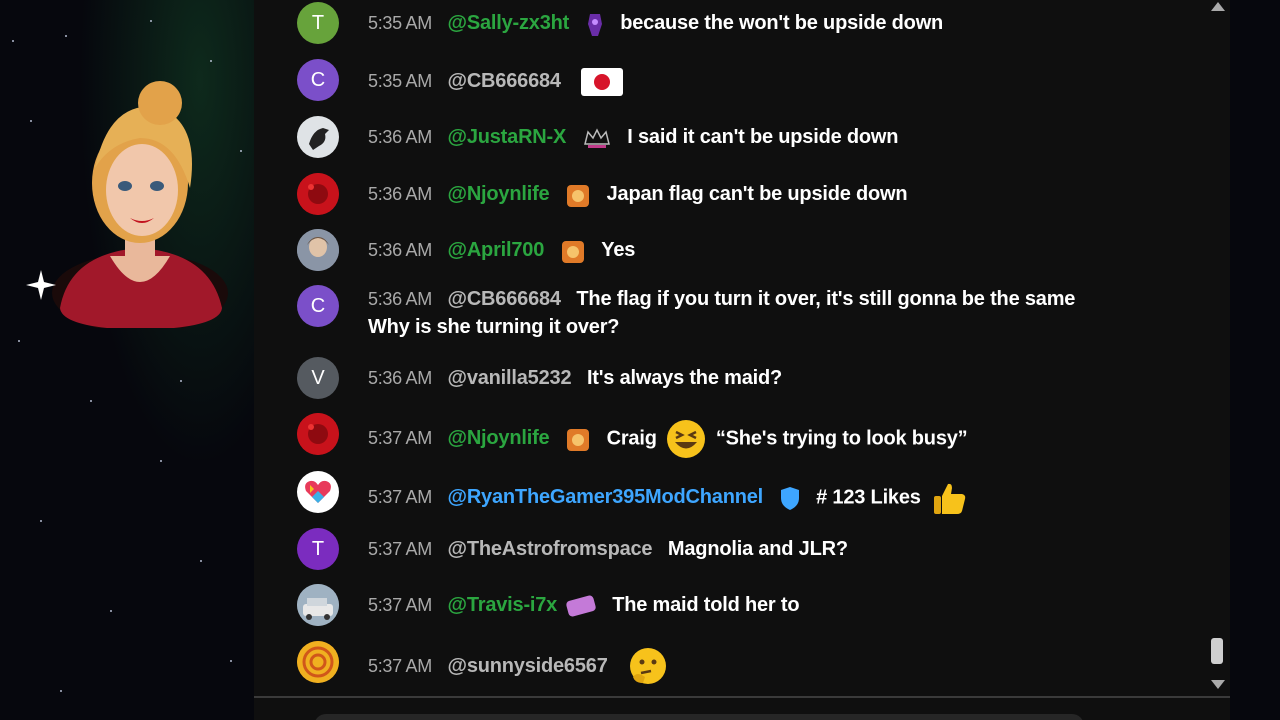  What do you see at coordinates (1217, 651) in the screenshot?
I see `scroll-thumb` at bounding box center [1217, 651].